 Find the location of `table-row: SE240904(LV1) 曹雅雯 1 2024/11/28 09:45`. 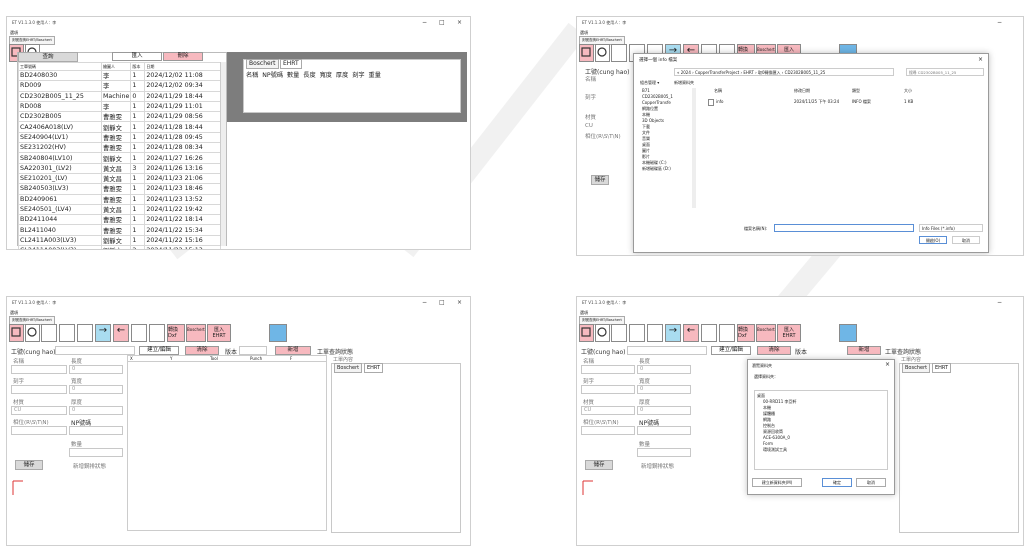

table-row: SE240904(LV1) 曹雅雯 1 2024/11/28 09:45 is located at coordinates (119, 137).